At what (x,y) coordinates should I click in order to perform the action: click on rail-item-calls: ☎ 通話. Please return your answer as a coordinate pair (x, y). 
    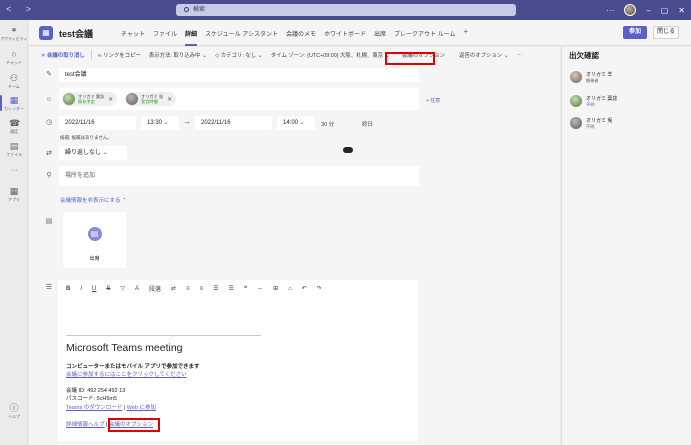
    Looking at the image, I should click on (14, 126).